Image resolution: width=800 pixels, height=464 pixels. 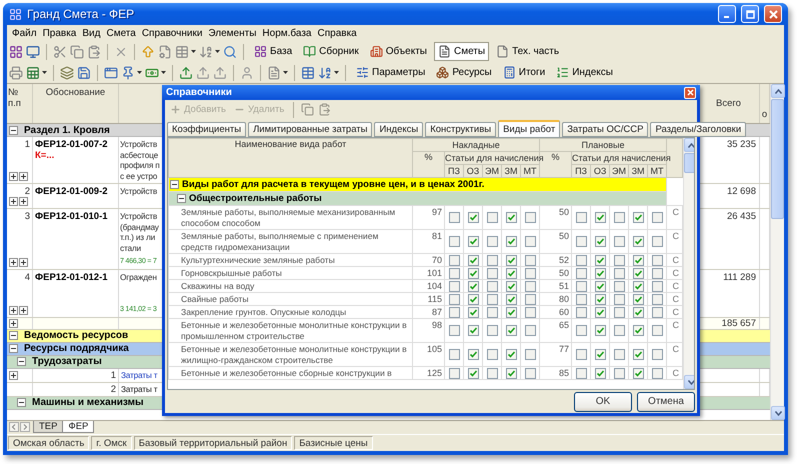 What do you see at coordinates (67, 73) in the screenshot?
I see `layers-icon` at bounding box center [67, 73].